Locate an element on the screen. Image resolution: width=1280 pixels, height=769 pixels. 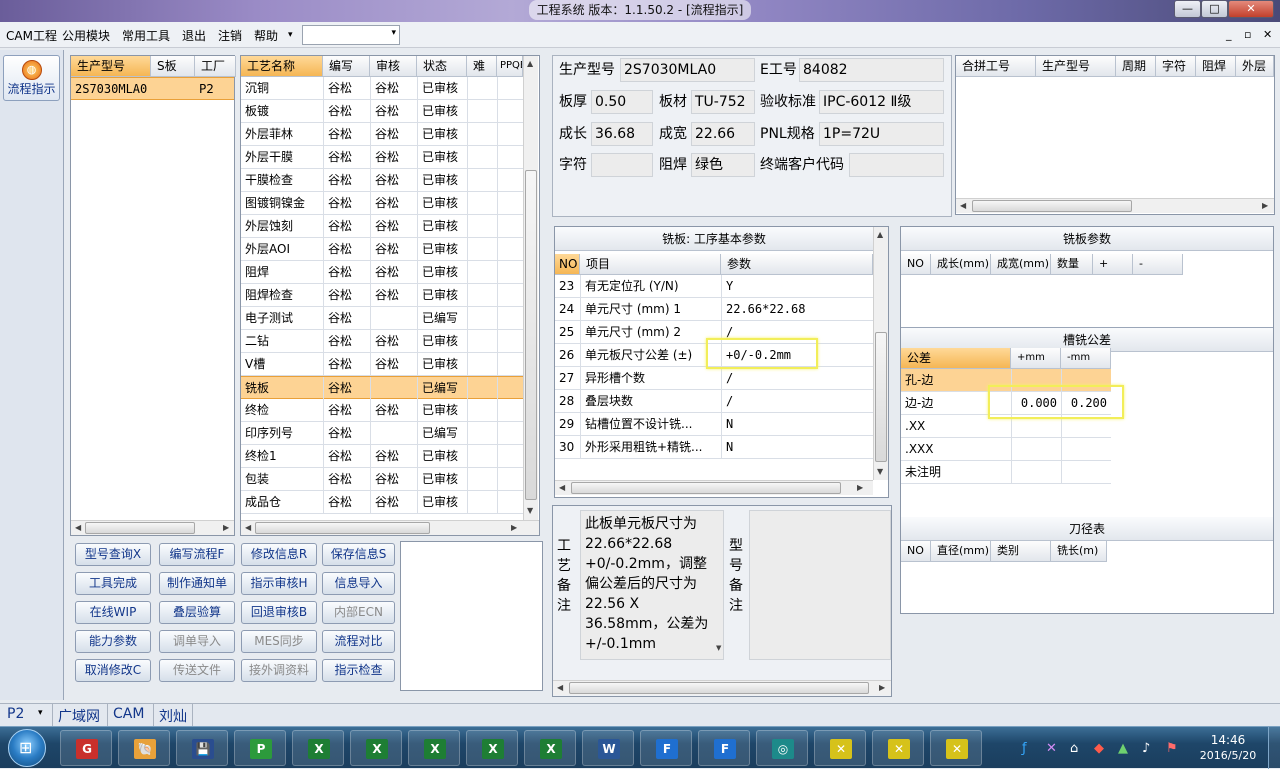
combined-hscroll: ◀ ▶ is located at coordinates (1115, 205).